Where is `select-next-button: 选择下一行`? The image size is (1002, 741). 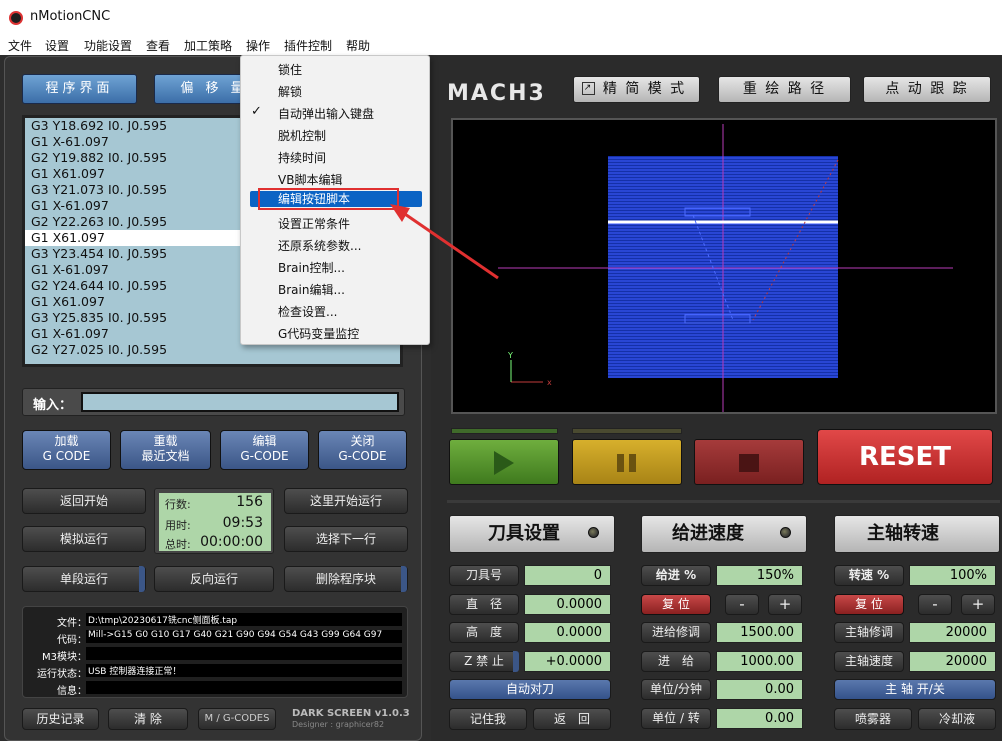
select-next-button: 选择下一行 is located at coordinates (346, 539).